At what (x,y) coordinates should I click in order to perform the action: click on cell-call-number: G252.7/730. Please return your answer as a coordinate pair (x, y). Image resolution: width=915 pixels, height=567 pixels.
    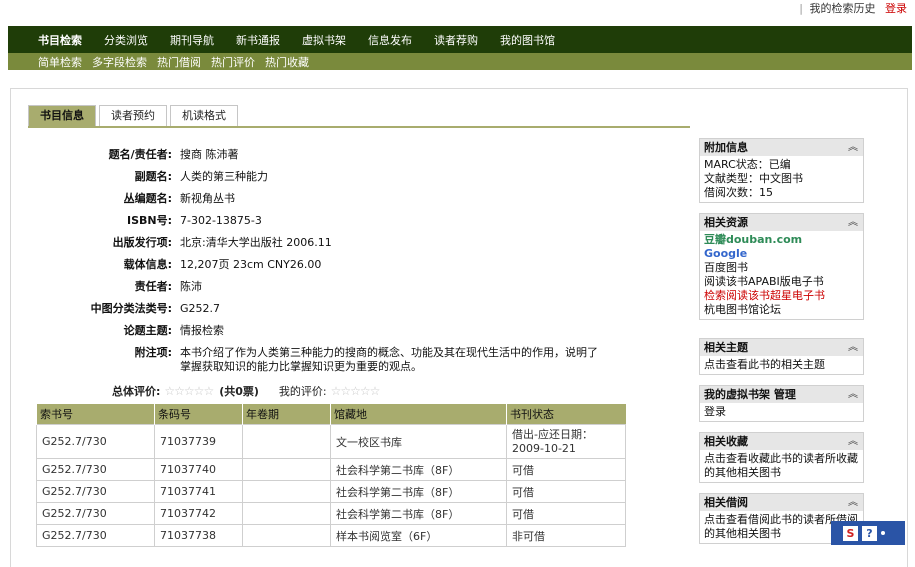
    Looking at the image, I should click on (95, 469).